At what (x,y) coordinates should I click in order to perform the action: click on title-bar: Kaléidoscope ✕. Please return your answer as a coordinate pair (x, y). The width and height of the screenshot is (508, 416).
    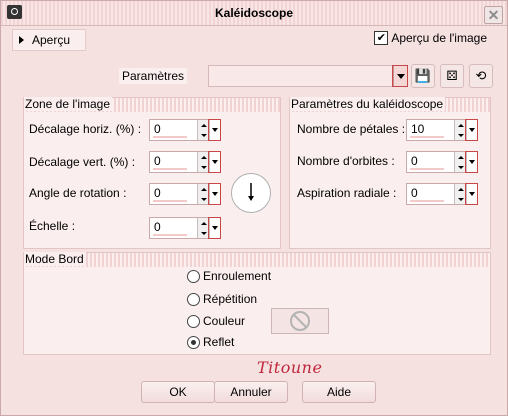
    Looking at the image, I should click on (254, 13).